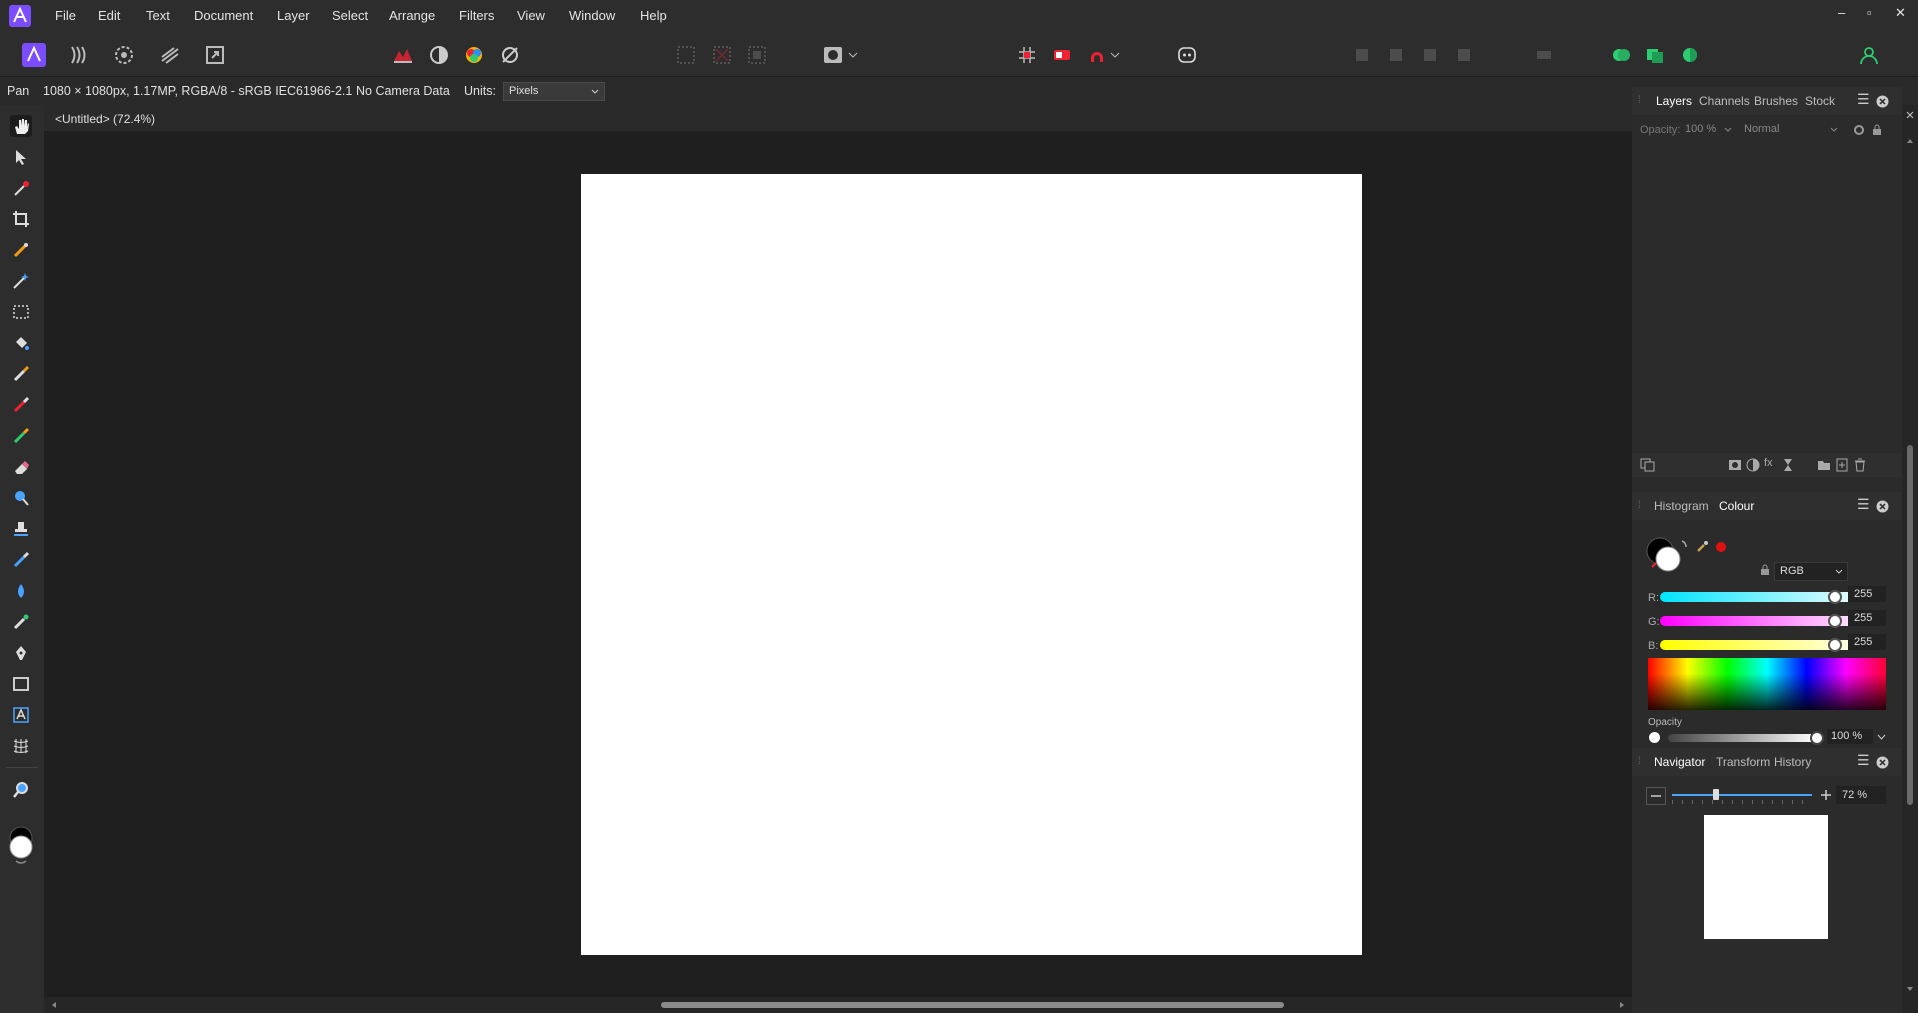 The height and width of the screenshot is (1013, 1918). I want to click on document-tab: <Untitled> (72.4%), so click(838, 118).